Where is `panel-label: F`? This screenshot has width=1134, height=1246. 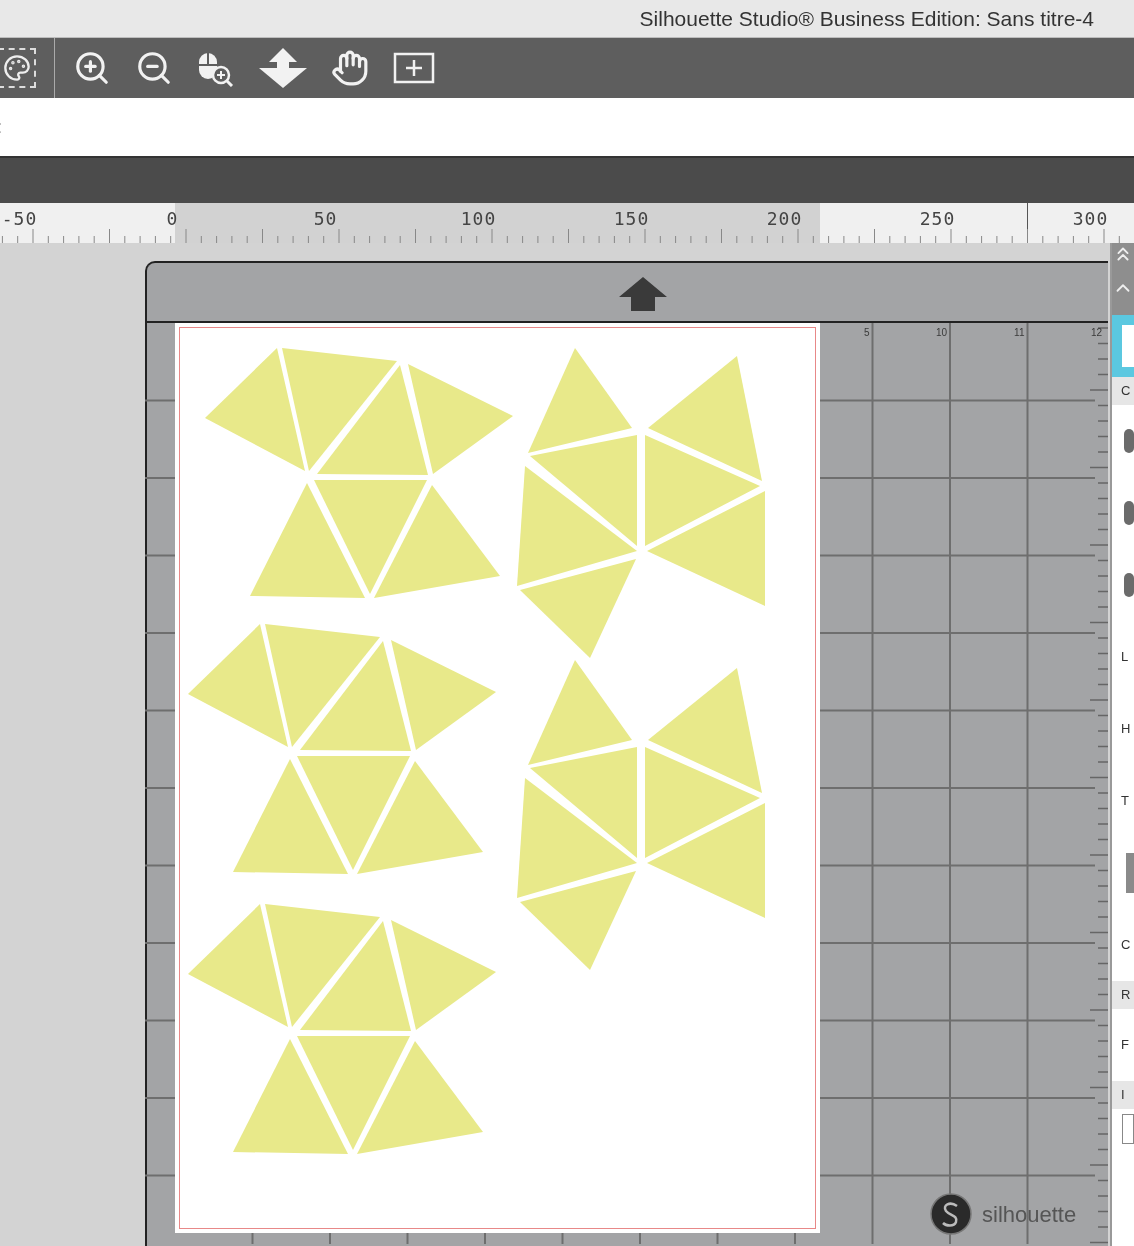
panel-label: F is located at coordinates (1125, 1045).